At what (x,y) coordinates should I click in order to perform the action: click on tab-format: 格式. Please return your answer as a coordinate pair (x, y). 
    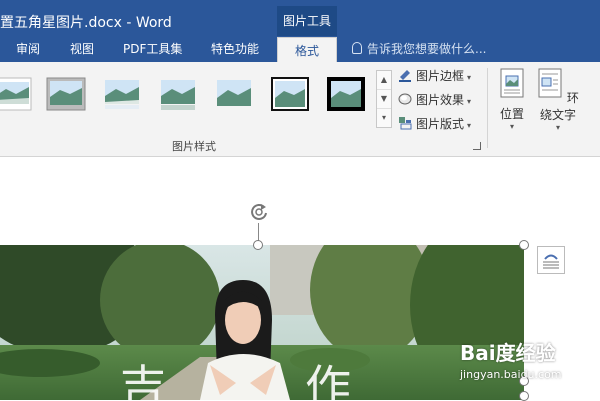
    Looking at the image, I should click on (307, 50).